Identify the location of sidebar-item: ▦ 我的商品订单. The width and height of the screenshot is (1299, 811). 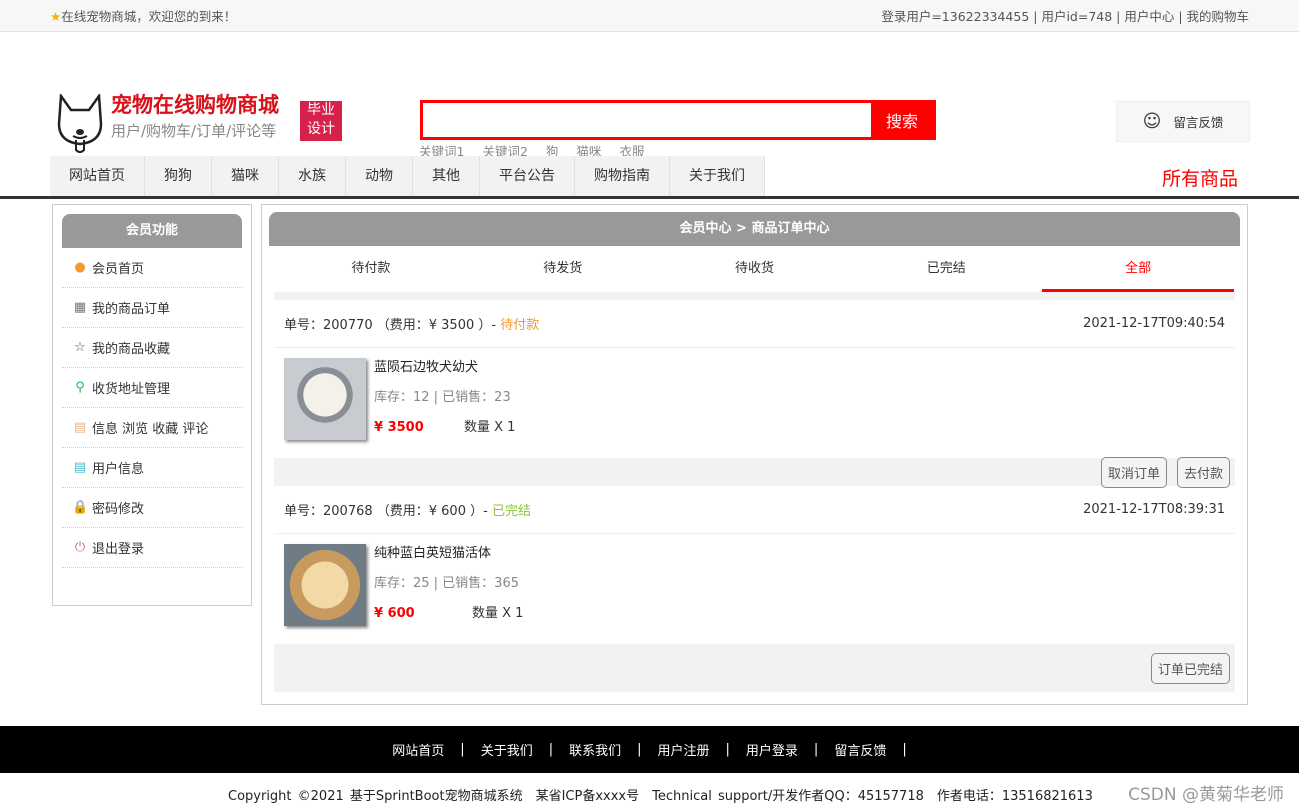
(152, 308).